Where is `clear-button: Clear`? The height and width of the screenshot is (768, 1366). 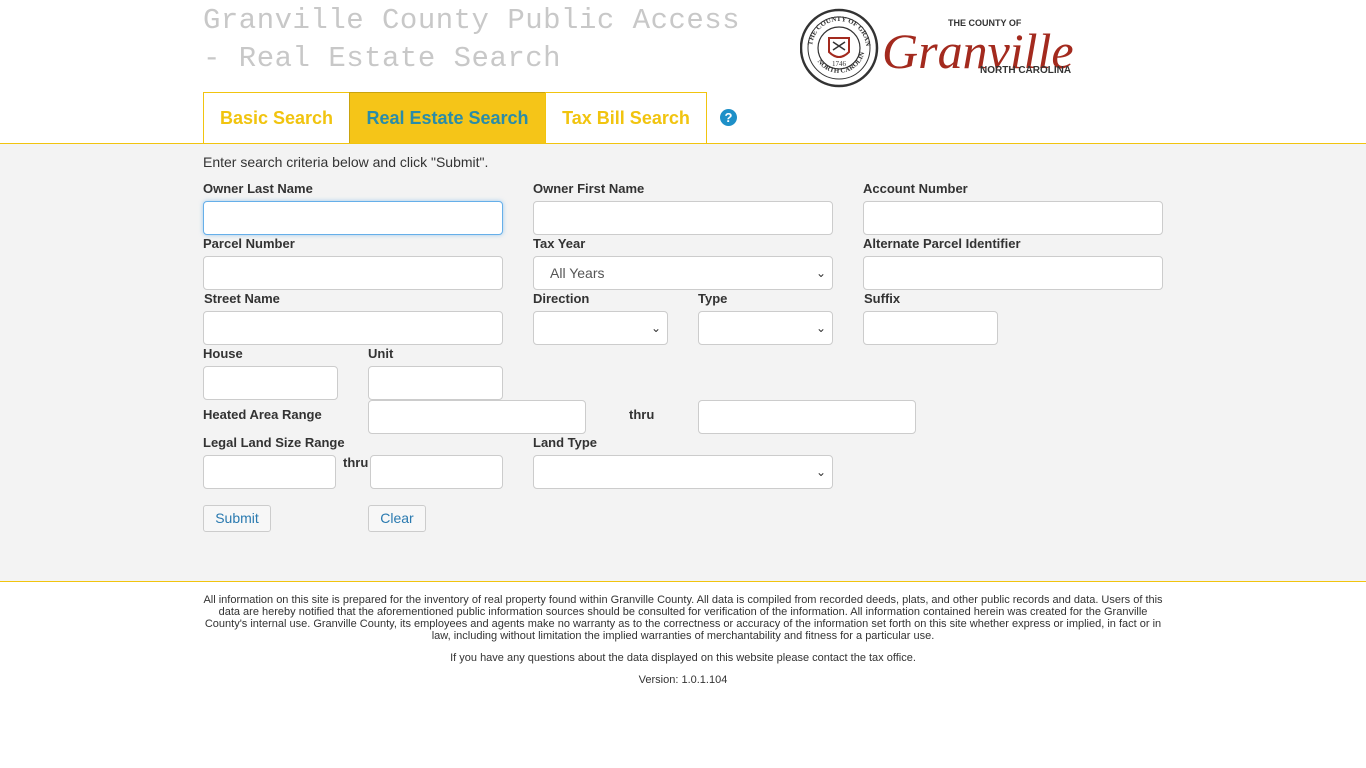
clear-button: Clear is located at coordinates (397, 518).